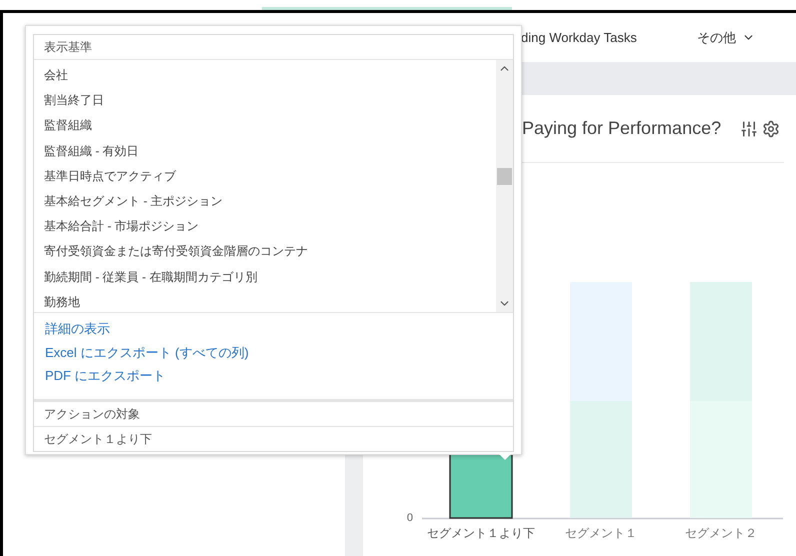 The width and height of the screenshot is (796, 556). Describe the element at coordinates (105, 376) in the screenshot. I see `action-link: PDF にエクスポート` at that location.